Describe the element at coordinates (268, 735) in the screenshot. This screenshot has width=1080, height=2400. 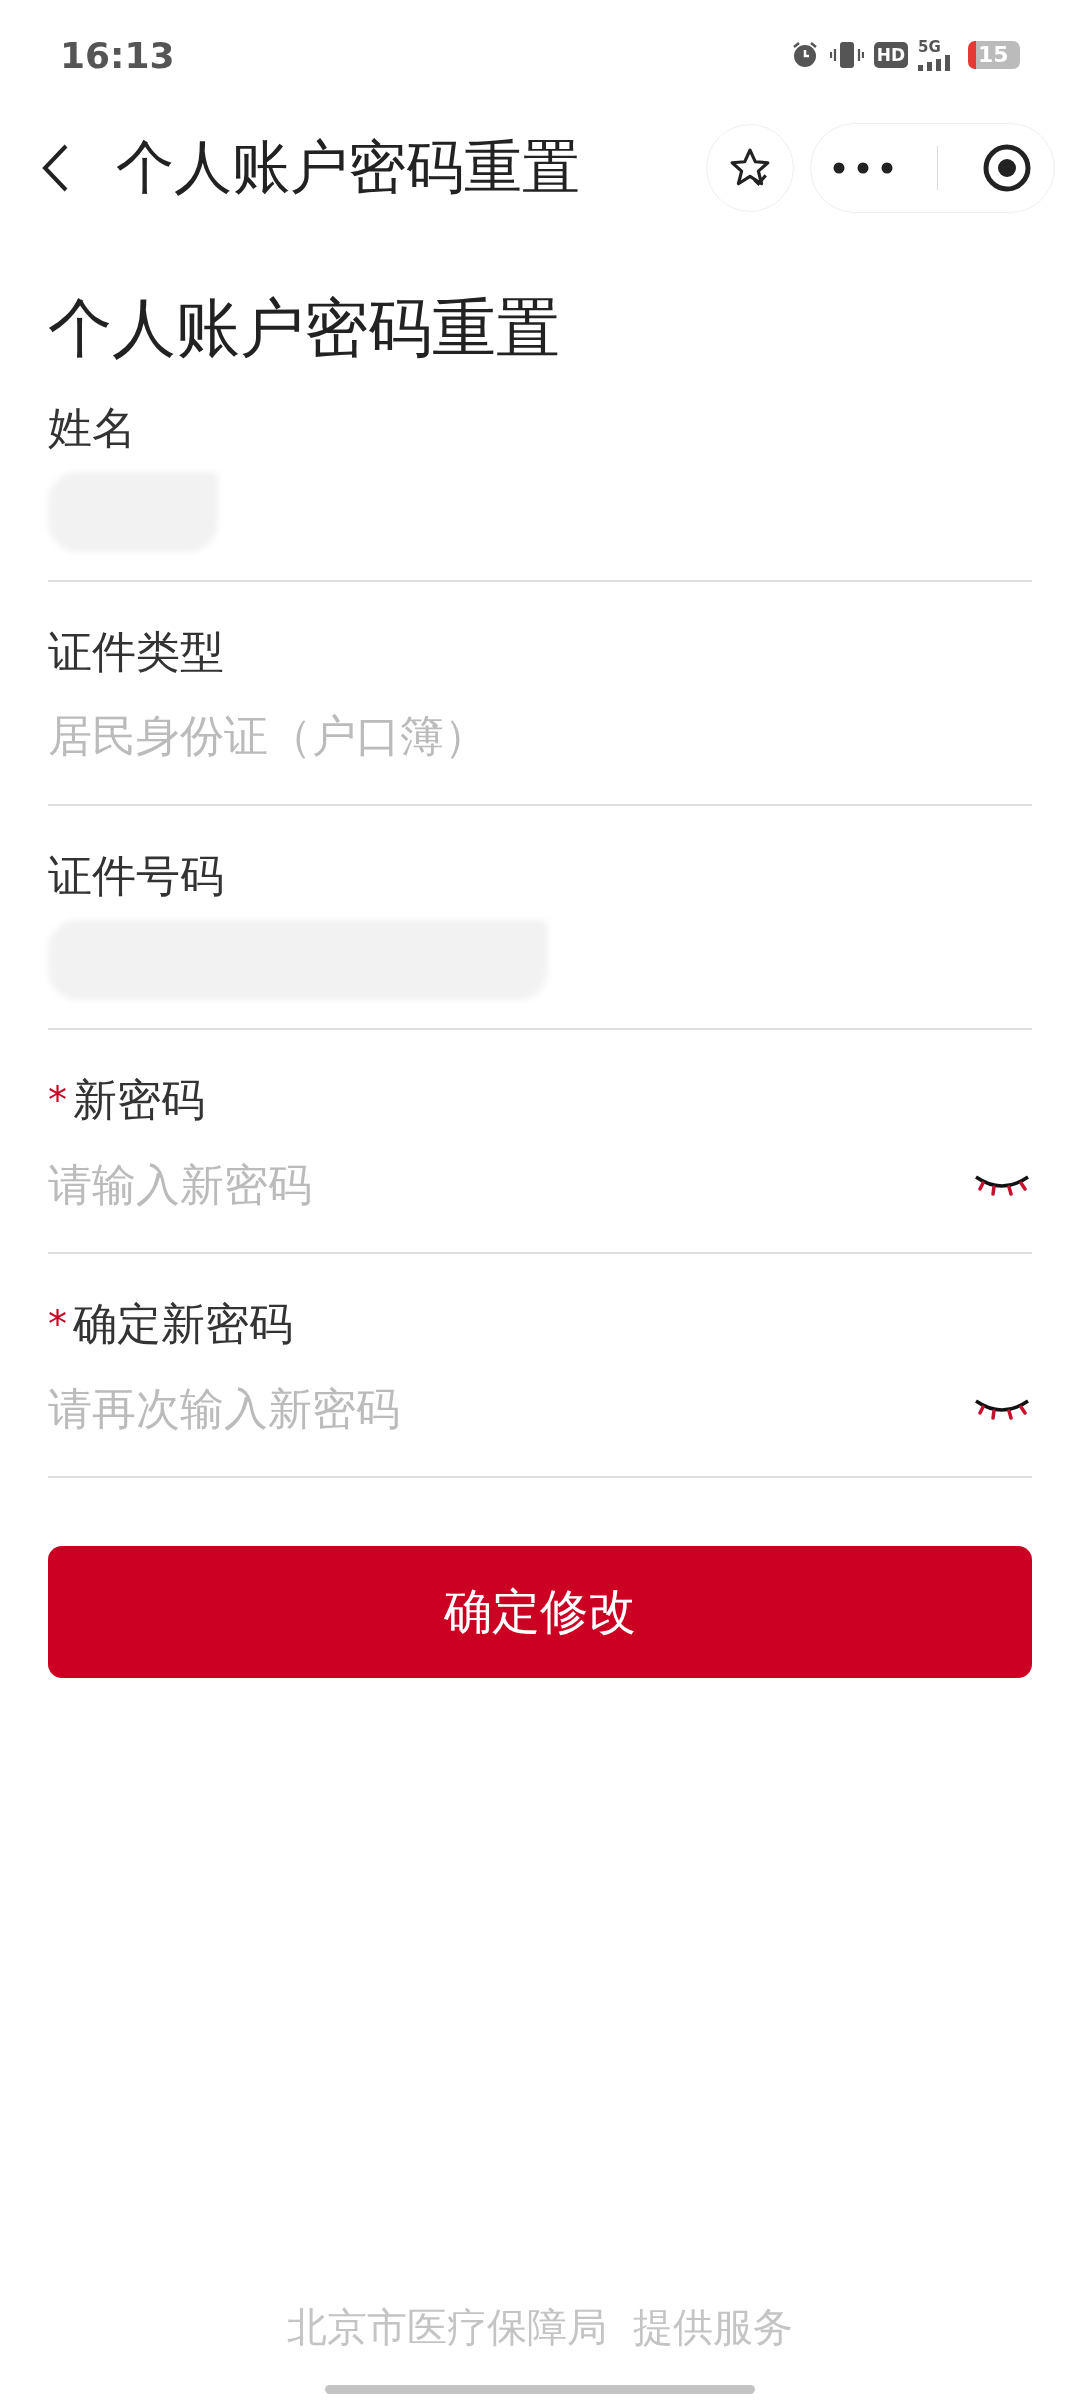
I see `field-value: 居民身份证（户口簿）` at that location.